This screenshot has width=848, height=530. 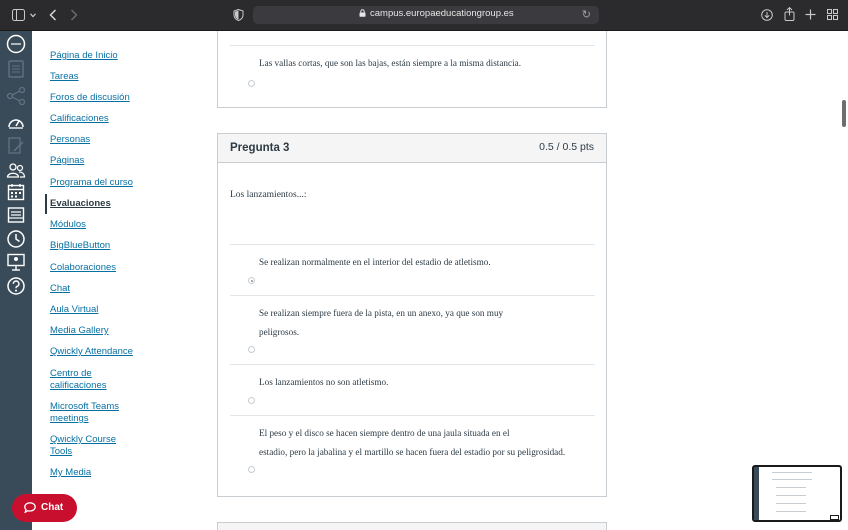 What do you see at coordinates (100, 246) in the screenshot?
I see `nav-bigbluebutton: BigBlueButton` at bounding box center [100, 246].